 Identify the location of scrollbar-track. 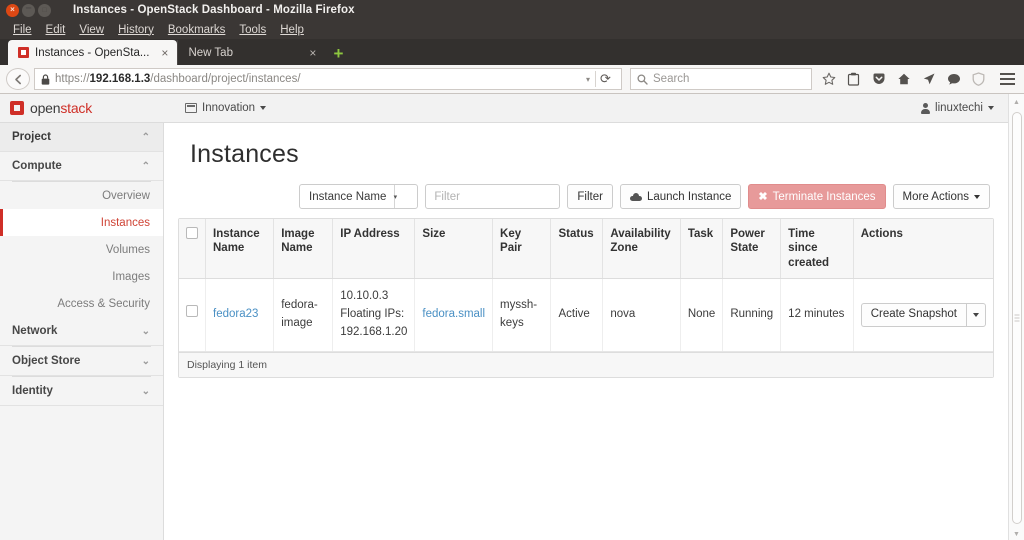
(1016, 318).